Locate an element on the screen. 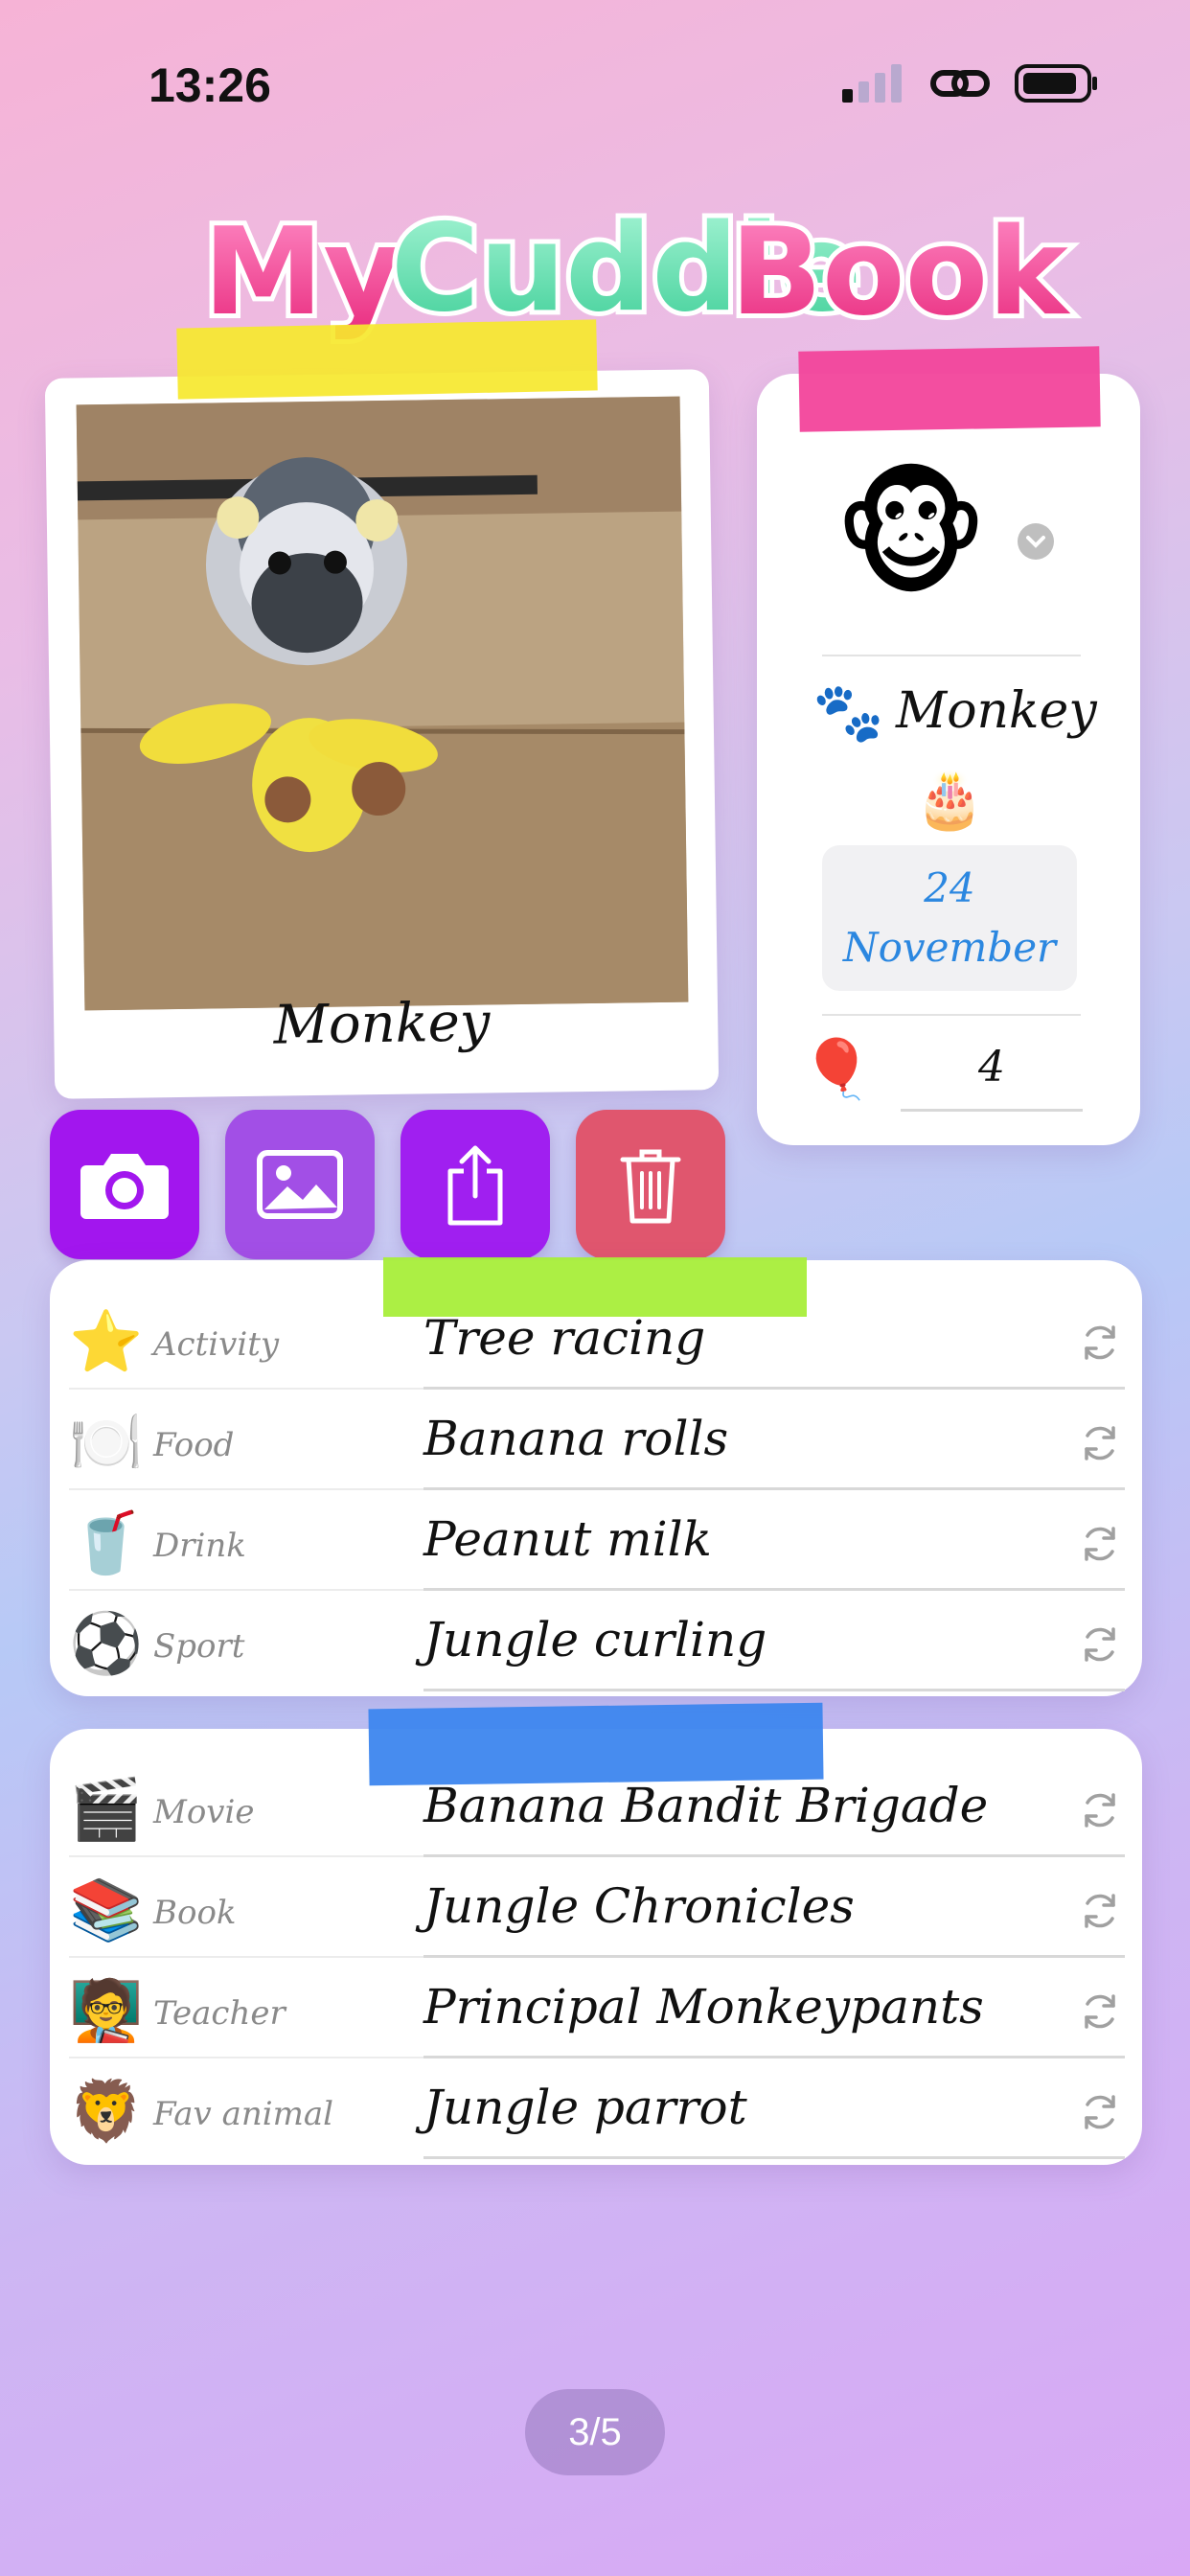 This screenshot has height=2576, width=1190. share-button is located at coordinates (475, 1184).